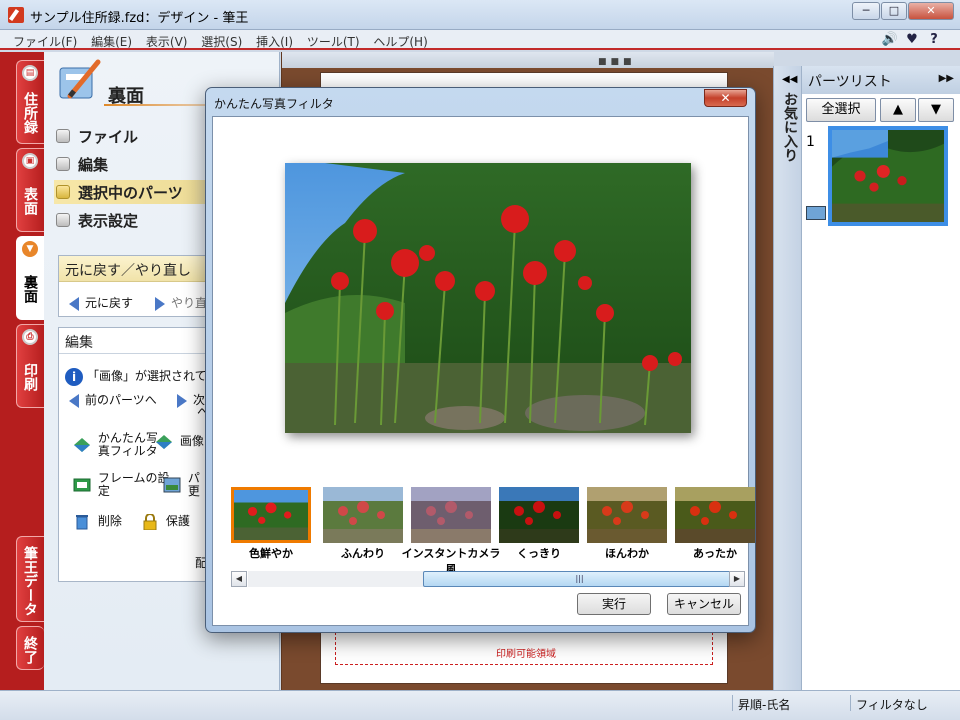 The height and width of the screenshot is (720, 960). What do you see at coordinates (363, 515) in the screenshot?
I see `filter-thumb-soft` at bounding box center [363, 515].